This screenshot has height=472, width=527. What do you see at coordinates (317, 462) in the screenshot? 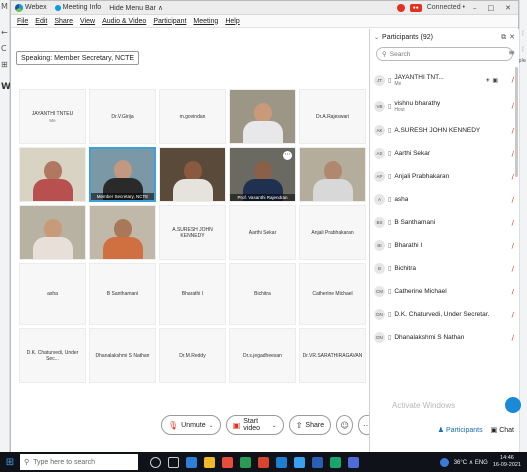
I see `word-icon` at bounding box center [317, 462].